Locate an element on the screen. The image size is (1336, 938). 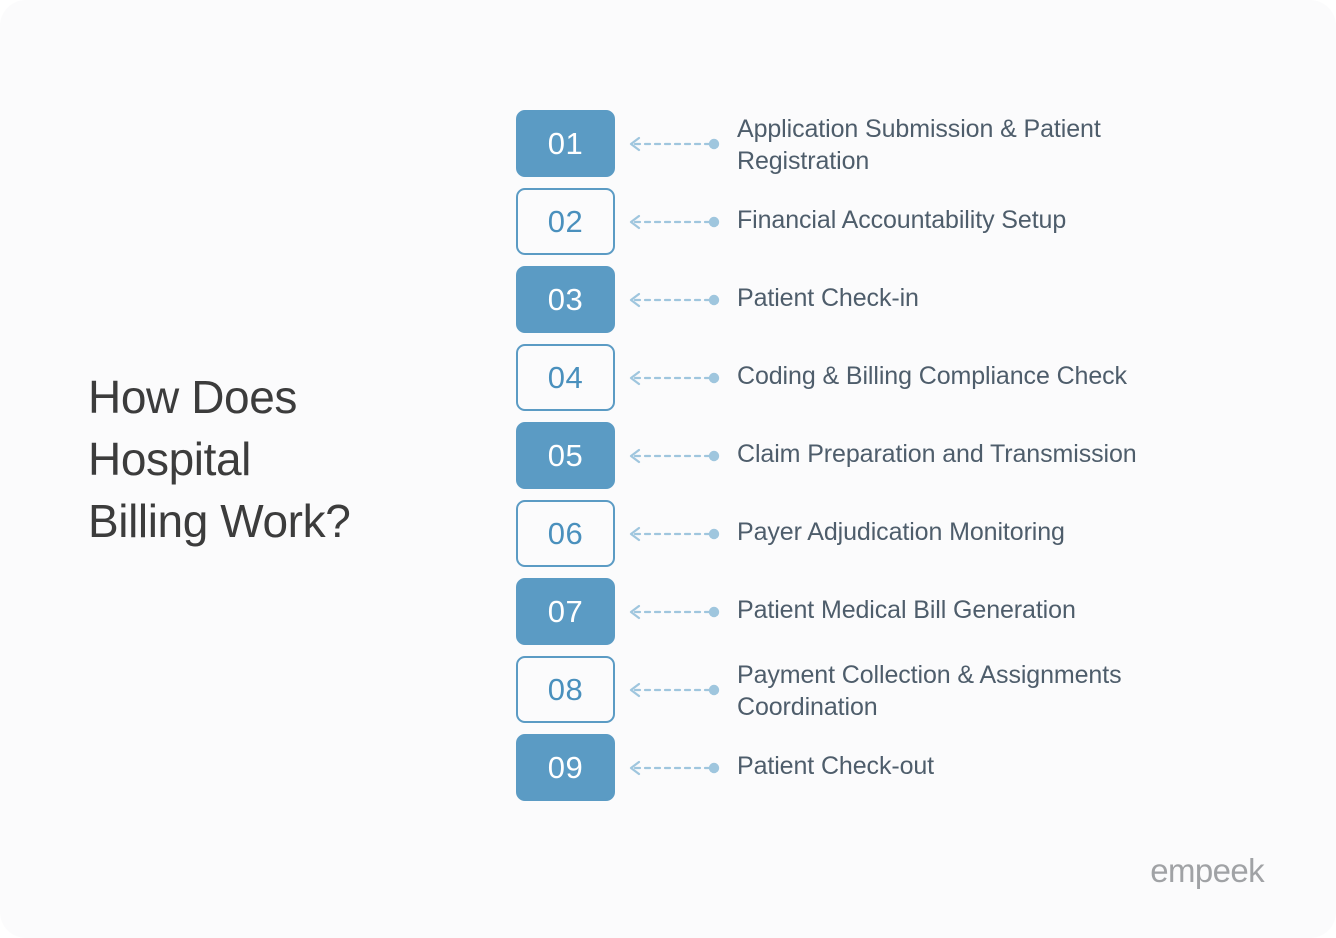
page-title: How Does Hospital Billing Work? is located at coordinates (219, 459).